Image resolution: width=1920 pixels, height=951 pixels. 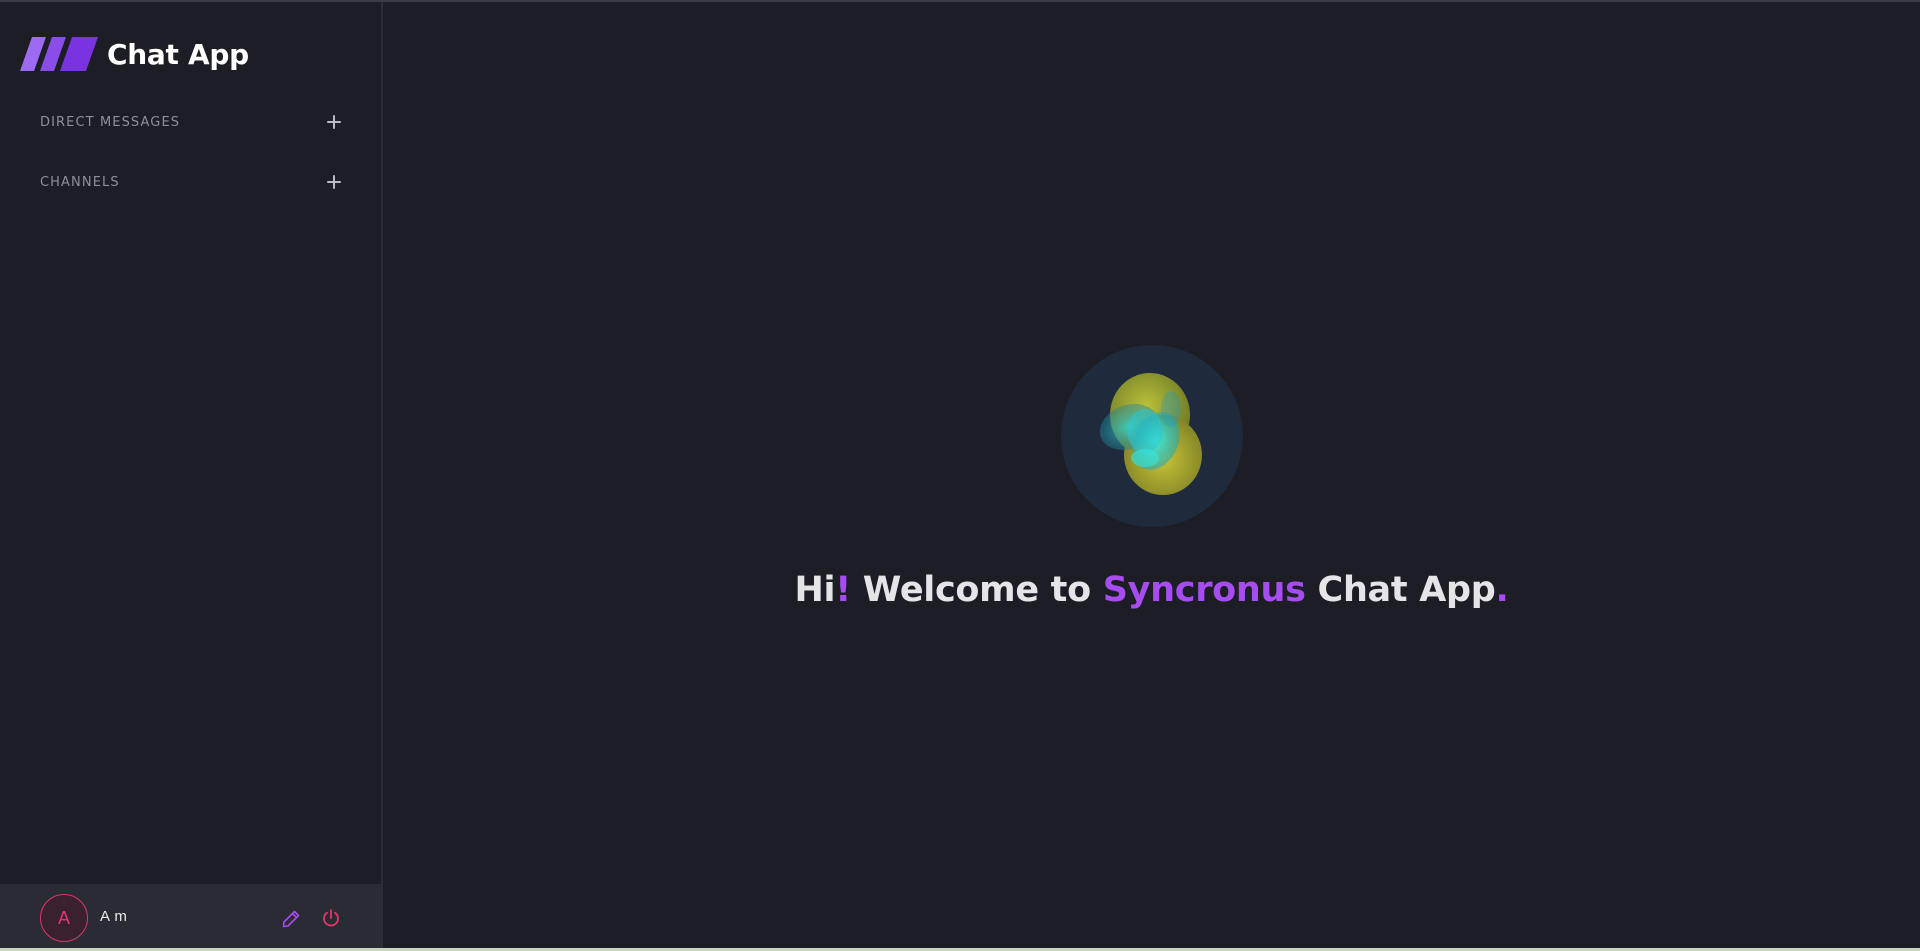 I want to click on welcome-exclaim: !, so click(x=843, y=590).